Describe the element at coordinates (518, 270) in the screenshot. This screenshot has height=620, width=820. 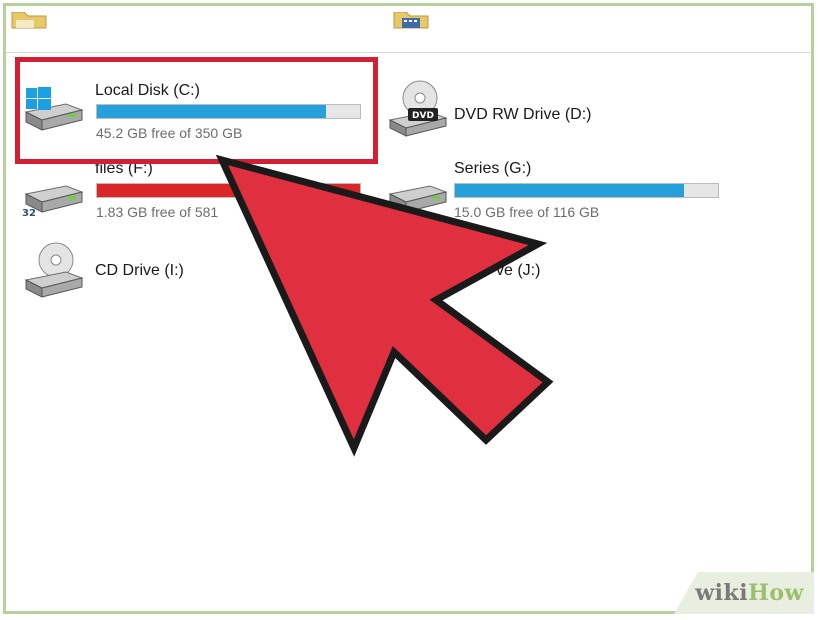
I see `drive-name: ve (J:)` at that location.